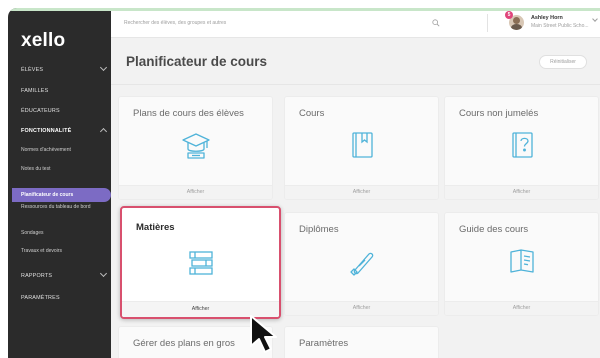 Image resolution: width=600 pixels, height=358 pixels. What do you see at coordinates (304, 9) in the screenshot?
I see `top-accent-line` at bounding box center [304, 9].